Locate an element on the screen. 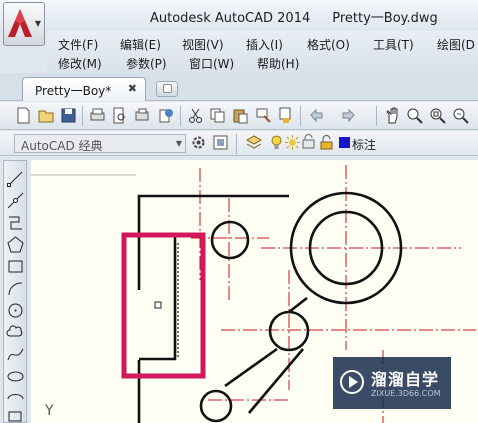 This screenshot has height=423, width=478. menu-parametric: 参数(P) is located at coordinates (146, 63).